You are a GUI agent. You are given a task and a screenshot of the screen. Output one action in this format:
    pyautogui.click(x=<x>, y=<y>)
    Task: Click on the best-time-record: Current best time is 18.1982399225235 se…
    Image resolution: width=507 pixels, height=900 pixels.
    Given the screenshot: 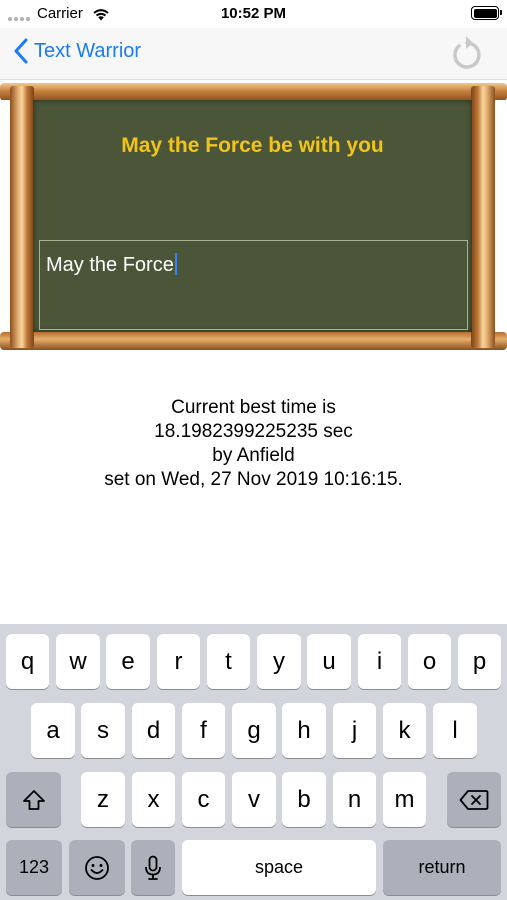 What is the action you would take?
    pyautogui.click(x=253, y=444)
    